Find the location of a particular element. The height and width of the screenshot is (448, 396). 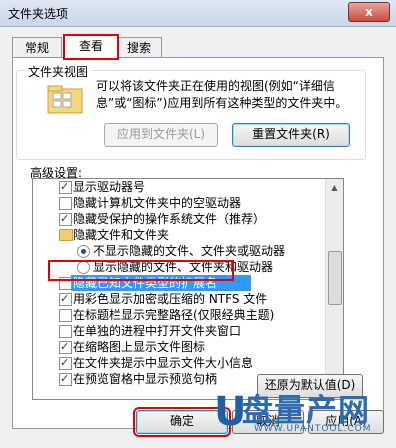

vertical-scrollbar: ▲ ▼ is located at coordinates (334, 289).